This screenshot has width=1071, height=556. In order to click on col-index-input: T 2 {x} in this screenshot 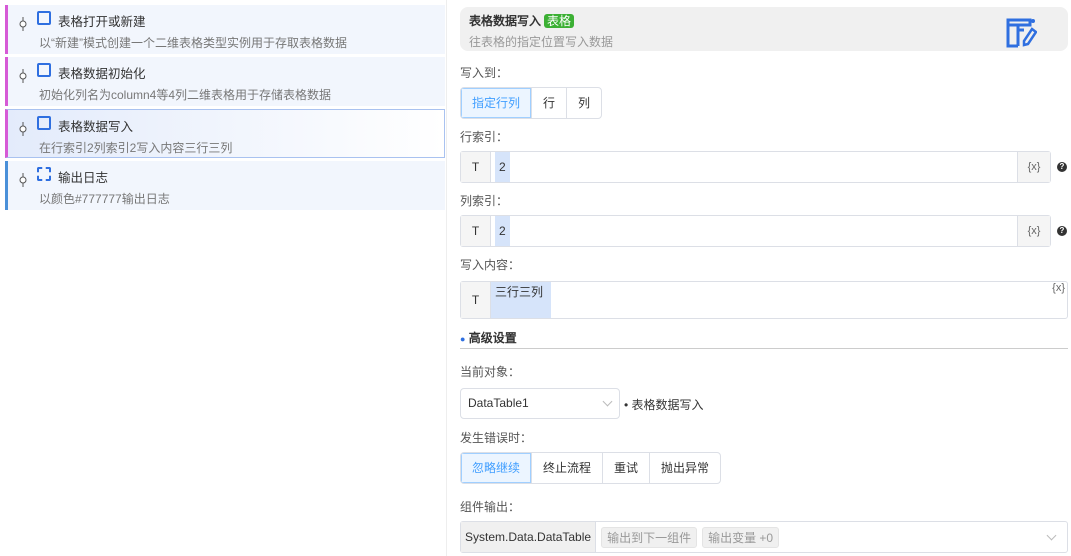, I will do `click(755, 231)`.